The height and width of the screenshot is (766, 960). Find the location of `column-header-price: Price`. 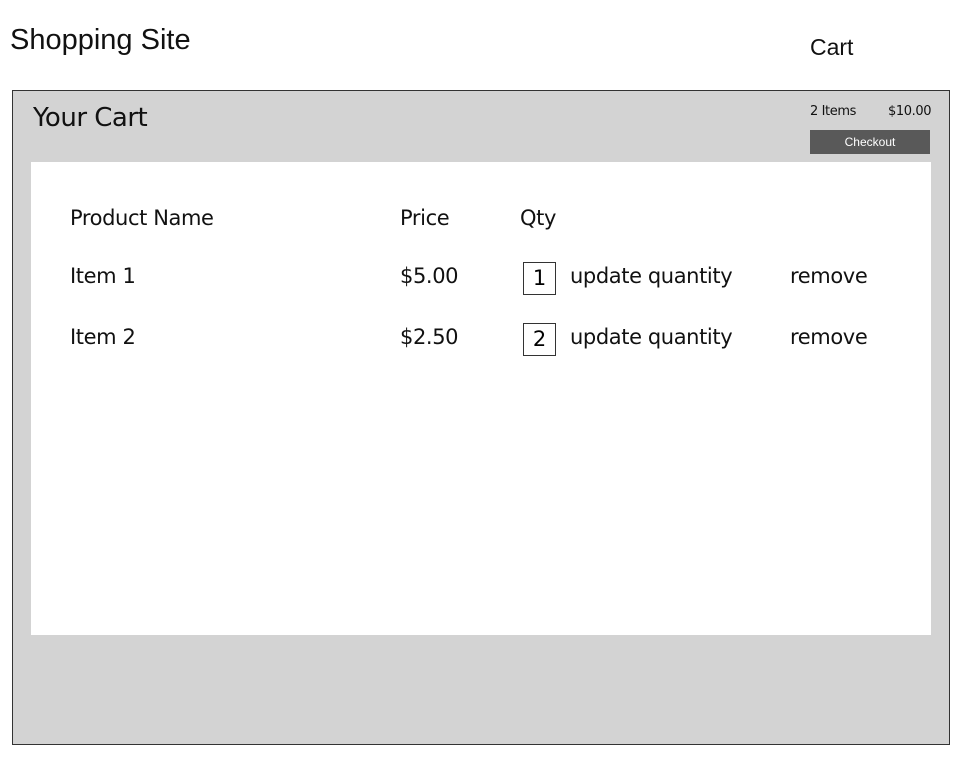

column-header-price: Price is located at coordinates (425, 218).